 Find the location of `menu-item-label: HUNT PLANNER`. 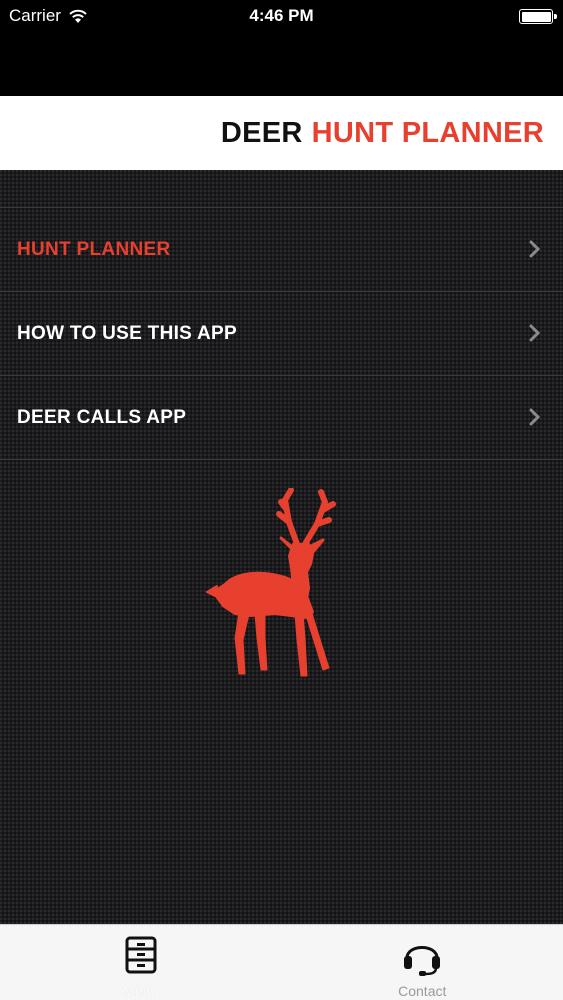

menu-item-label: HUNT PLANNER is located at coordinates (94, 249).